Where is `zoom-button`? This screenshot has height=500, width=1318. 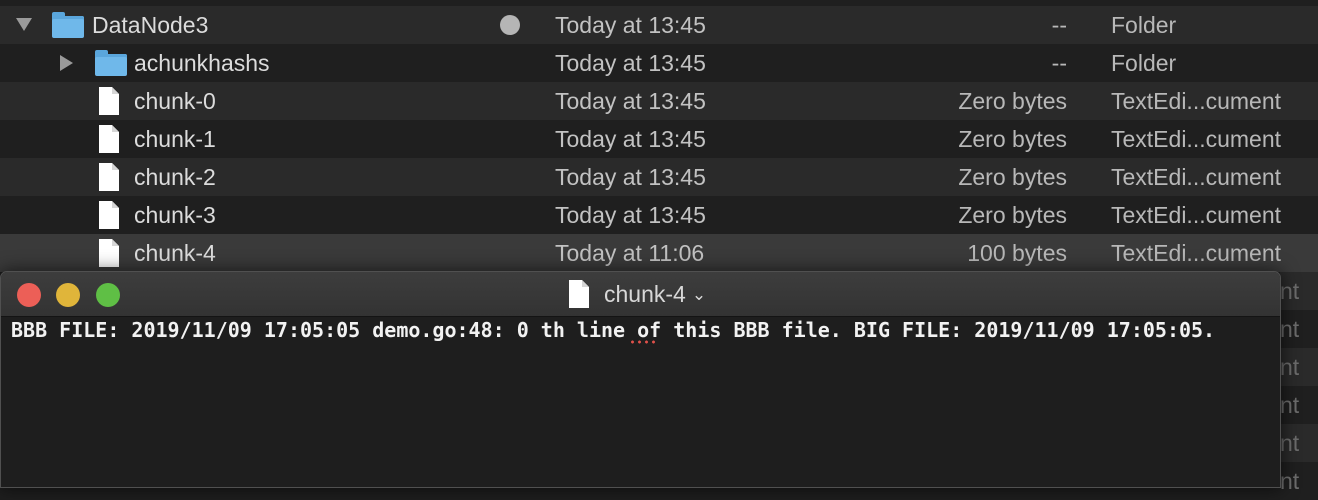
zoom-button is located at coordinates (108, 295).